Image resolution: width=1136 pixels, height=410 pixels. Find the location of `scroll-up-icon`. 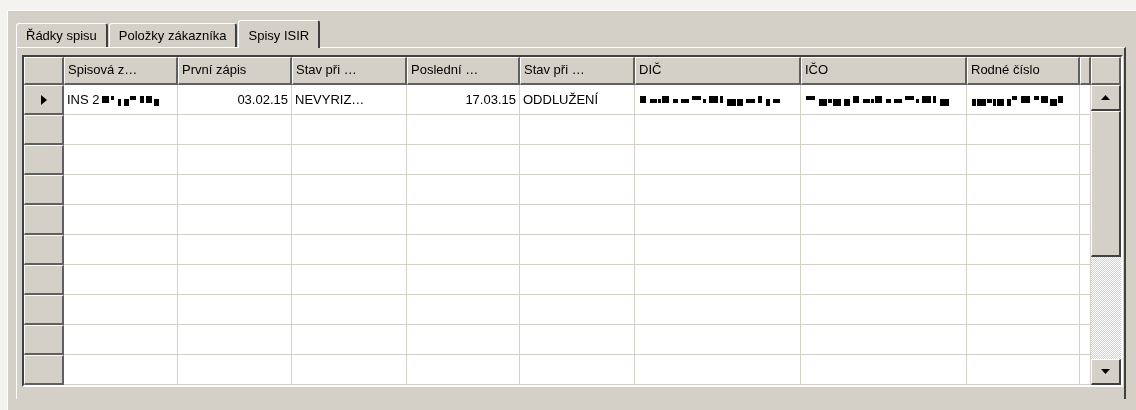

scroll-up-icon is located at coordinates (1105, 97).